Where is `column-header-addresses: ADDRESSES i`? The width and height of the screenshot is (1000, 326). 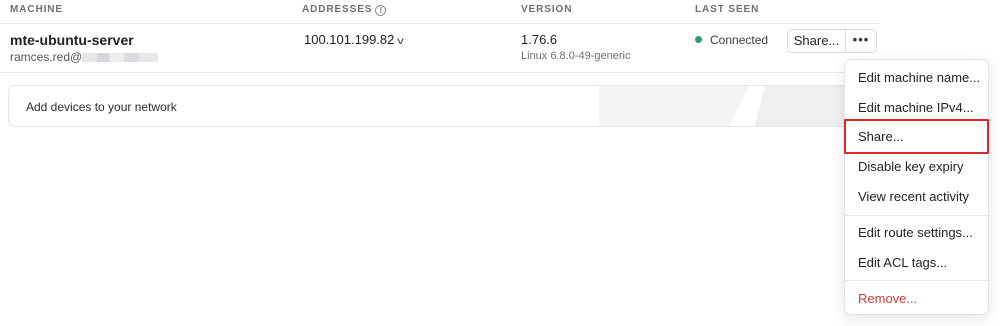 column-header-addresses: ADDRESSES i is located at coordinates (344, 10).